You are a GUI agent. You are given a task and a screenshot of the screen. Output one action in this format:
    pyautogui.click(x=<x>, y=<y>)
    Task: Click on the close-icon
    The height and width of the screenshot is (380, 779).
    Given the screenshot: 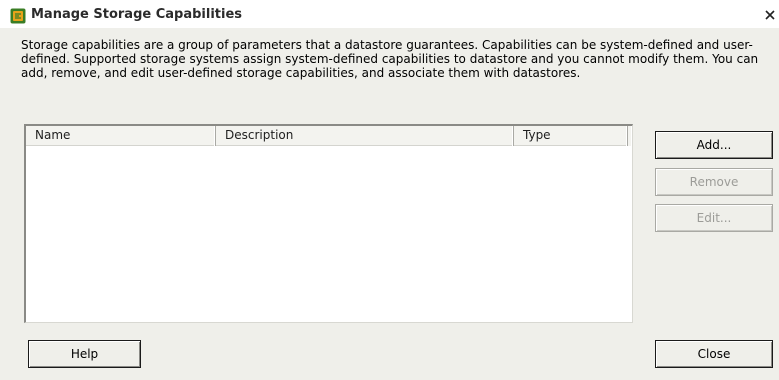 What is the action you would take?
    pyautogui.click(x=770, y=15)
    